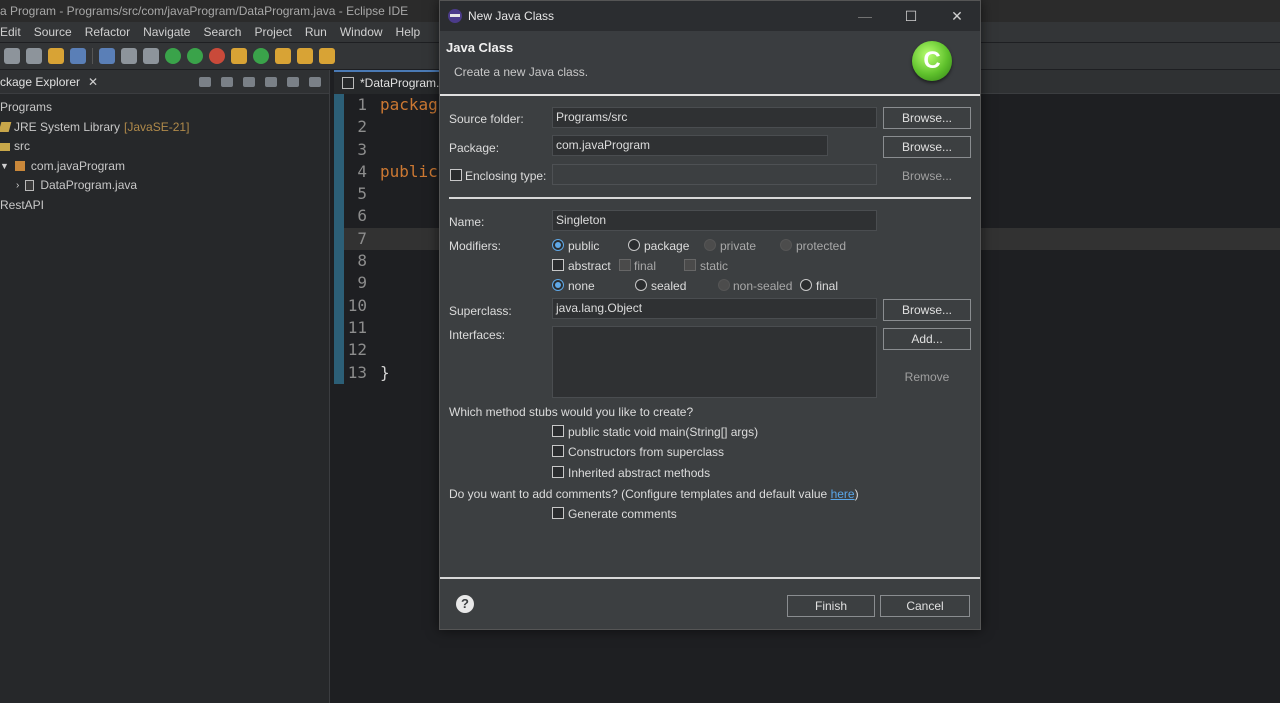 The height and width of the screenshot is (720, 1280). I want to click on modifier-protected-label: protected, so click(821, 246).